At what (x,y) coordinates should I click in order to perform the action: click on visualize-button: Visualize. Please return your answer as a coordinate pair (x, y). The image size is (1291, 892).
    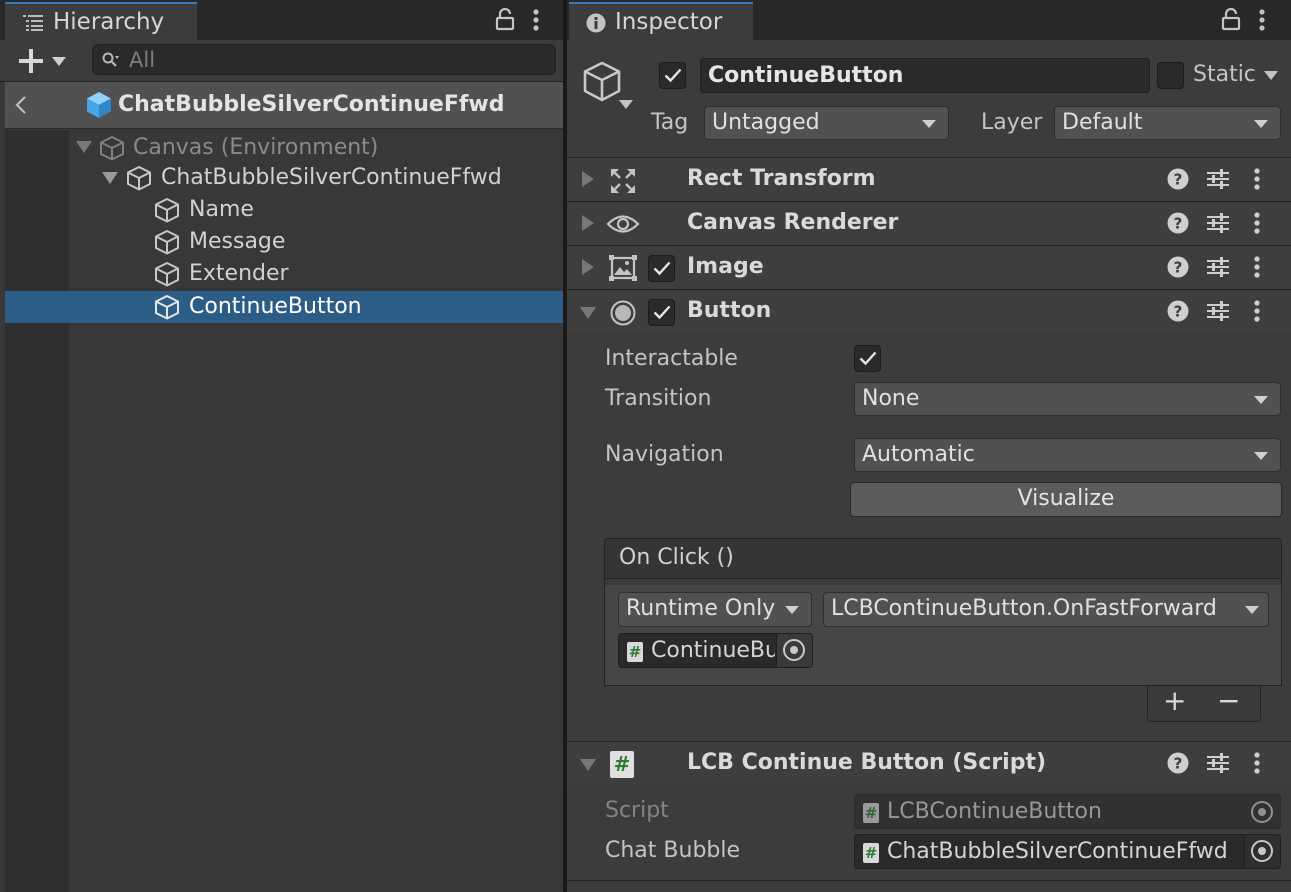
    Looking at the image, I should click on (1066, 499).